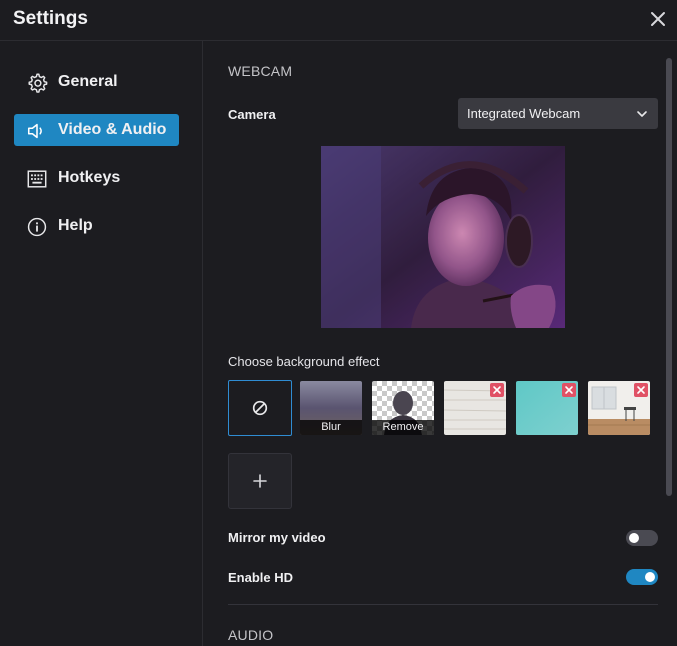  I want to click on plus-icon, so click(260, 481).